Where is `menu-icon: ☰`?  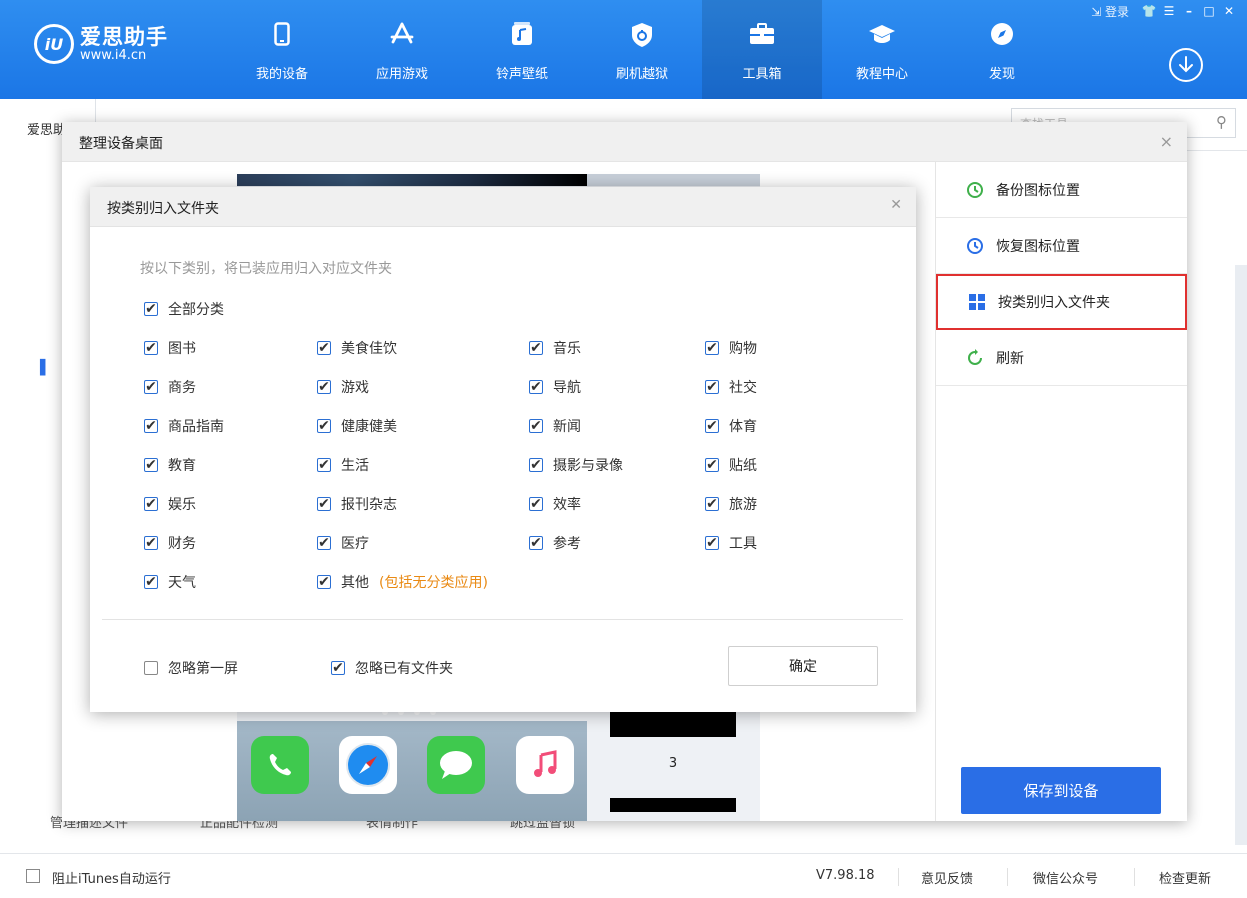 menu-icon: ☰ is located at coordinates (1169, 11).